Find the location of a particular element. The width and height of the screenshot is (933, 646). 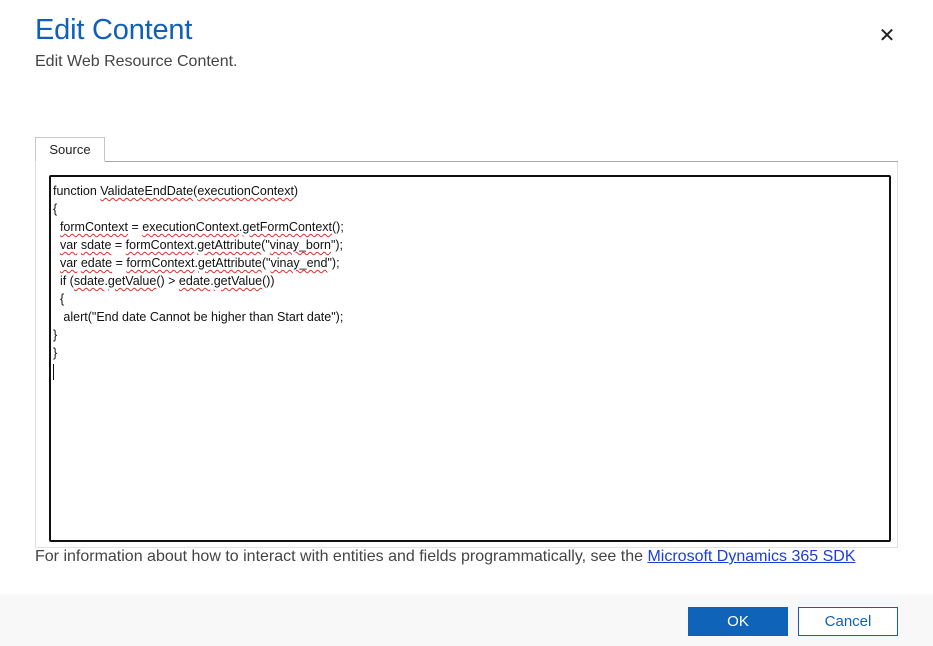

dialog-subtitle: Edit Web Resource Content. is located at coordinates (136, 61).